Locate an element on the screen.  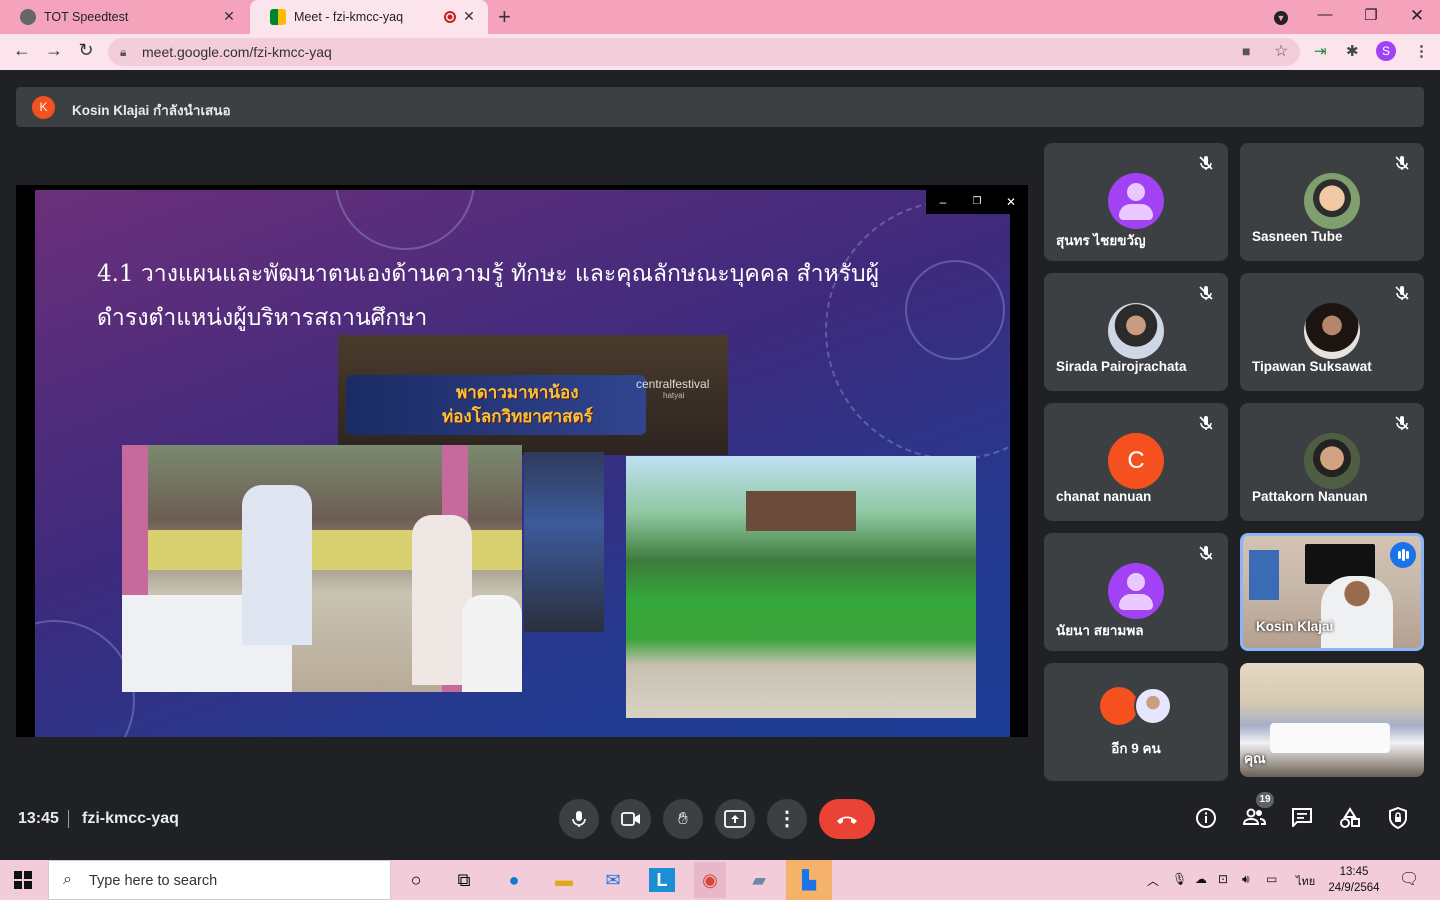
mail-icon: ✉ is located at coordinates (613, 880).